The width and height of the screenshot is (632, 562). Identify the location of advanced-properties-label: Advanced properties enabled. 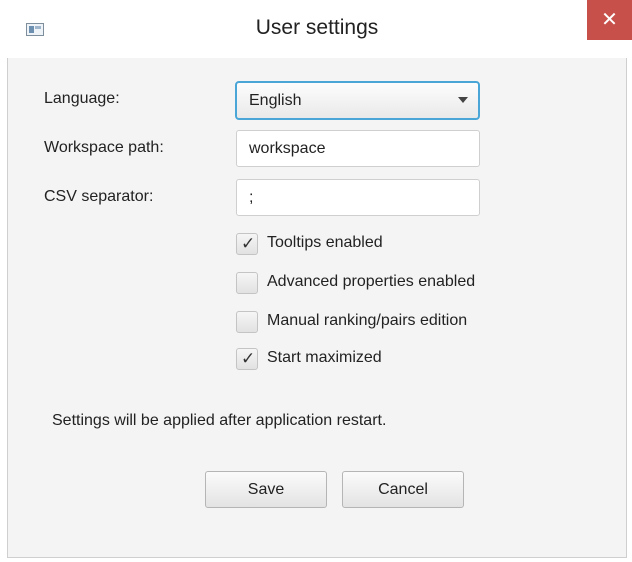
(371, 281).